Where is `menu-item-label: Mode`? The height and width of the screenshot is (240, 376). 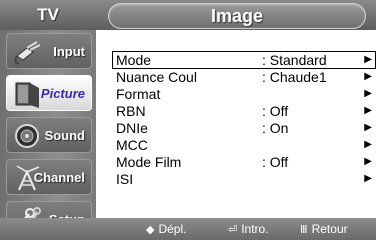
menu-item-label: Mode is located at coordinates (134, 60).